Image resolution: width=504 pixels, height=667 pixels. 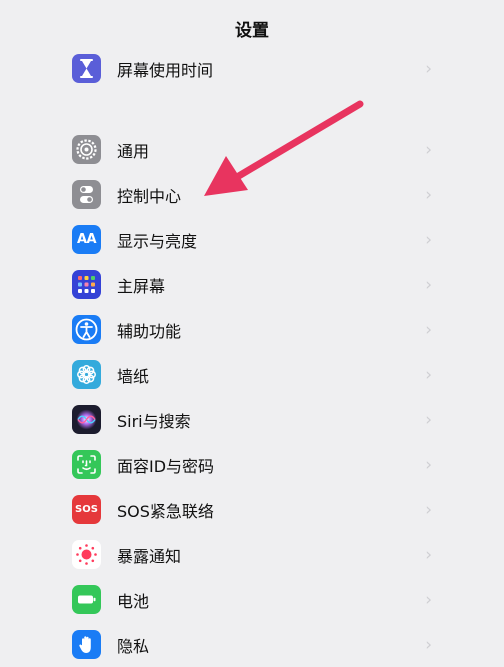 What do you see at coordinates (133, 376) in the screenshot?
I see `settings-row-label: 墙纸` at bounding box center [133, 376].